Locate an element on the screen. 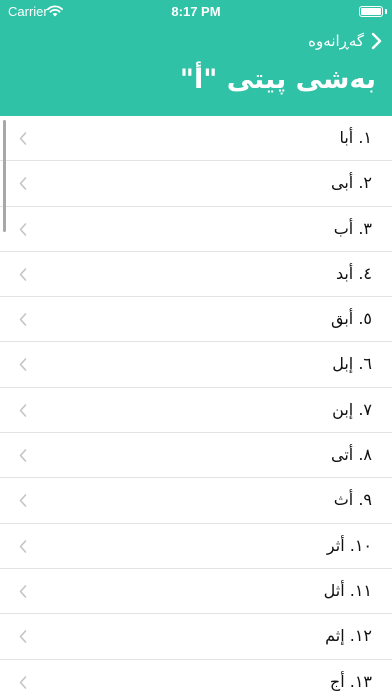 The image size is (392, 696). scroll-indicator is located at coordinates (4, 176).